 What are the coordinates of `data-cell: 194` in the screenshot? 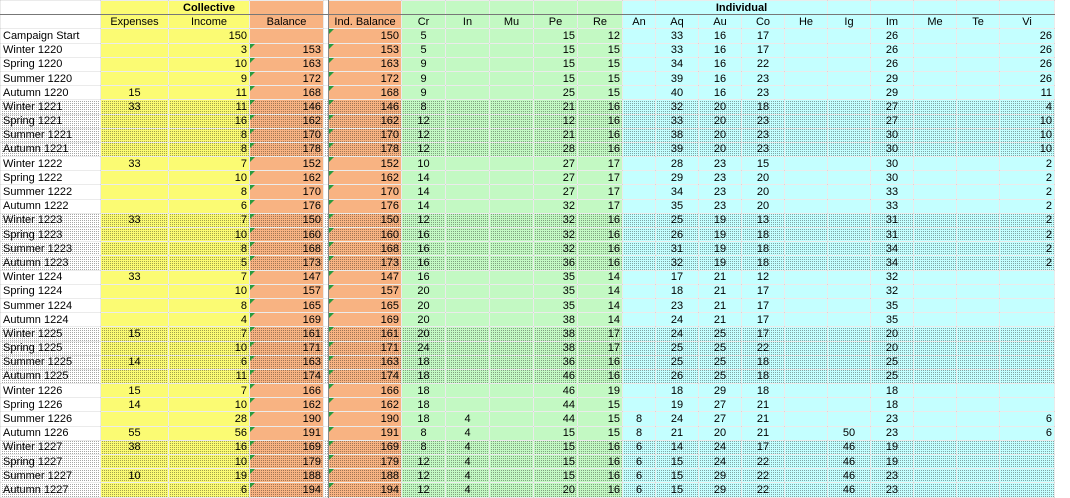 It's located at (365, 490).